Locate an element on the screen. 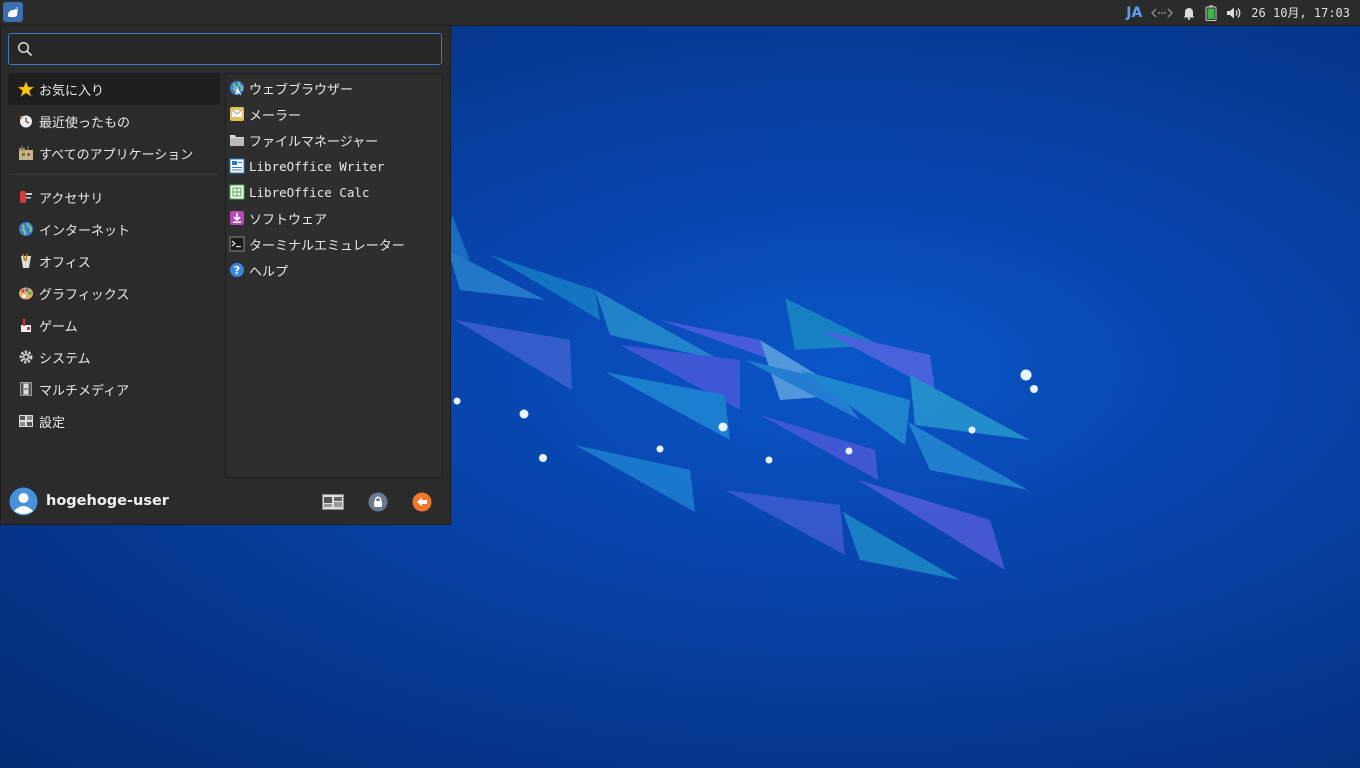 The width and height of the screenshot is (1360, 768). all-apps-icon is located at coordinates (26, 153).